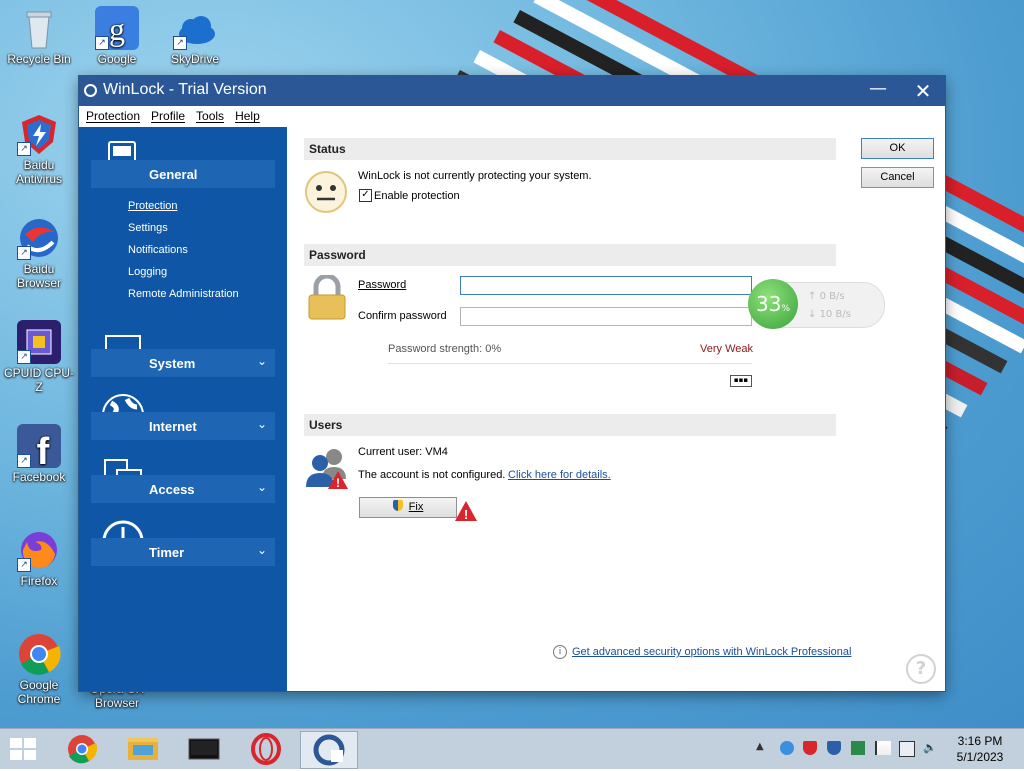 The height and width of the screenshot is (771, 1024). Describe the element at coordinates (185, 89) in the screenshot. I see `window-title: WinLock - Trial Version` at that location.